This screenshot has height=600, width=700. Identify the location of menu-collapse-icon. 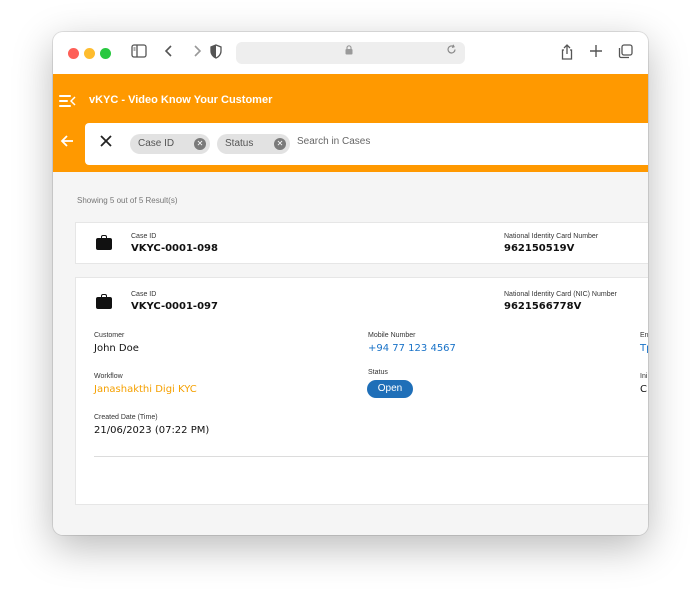
(67, 101).